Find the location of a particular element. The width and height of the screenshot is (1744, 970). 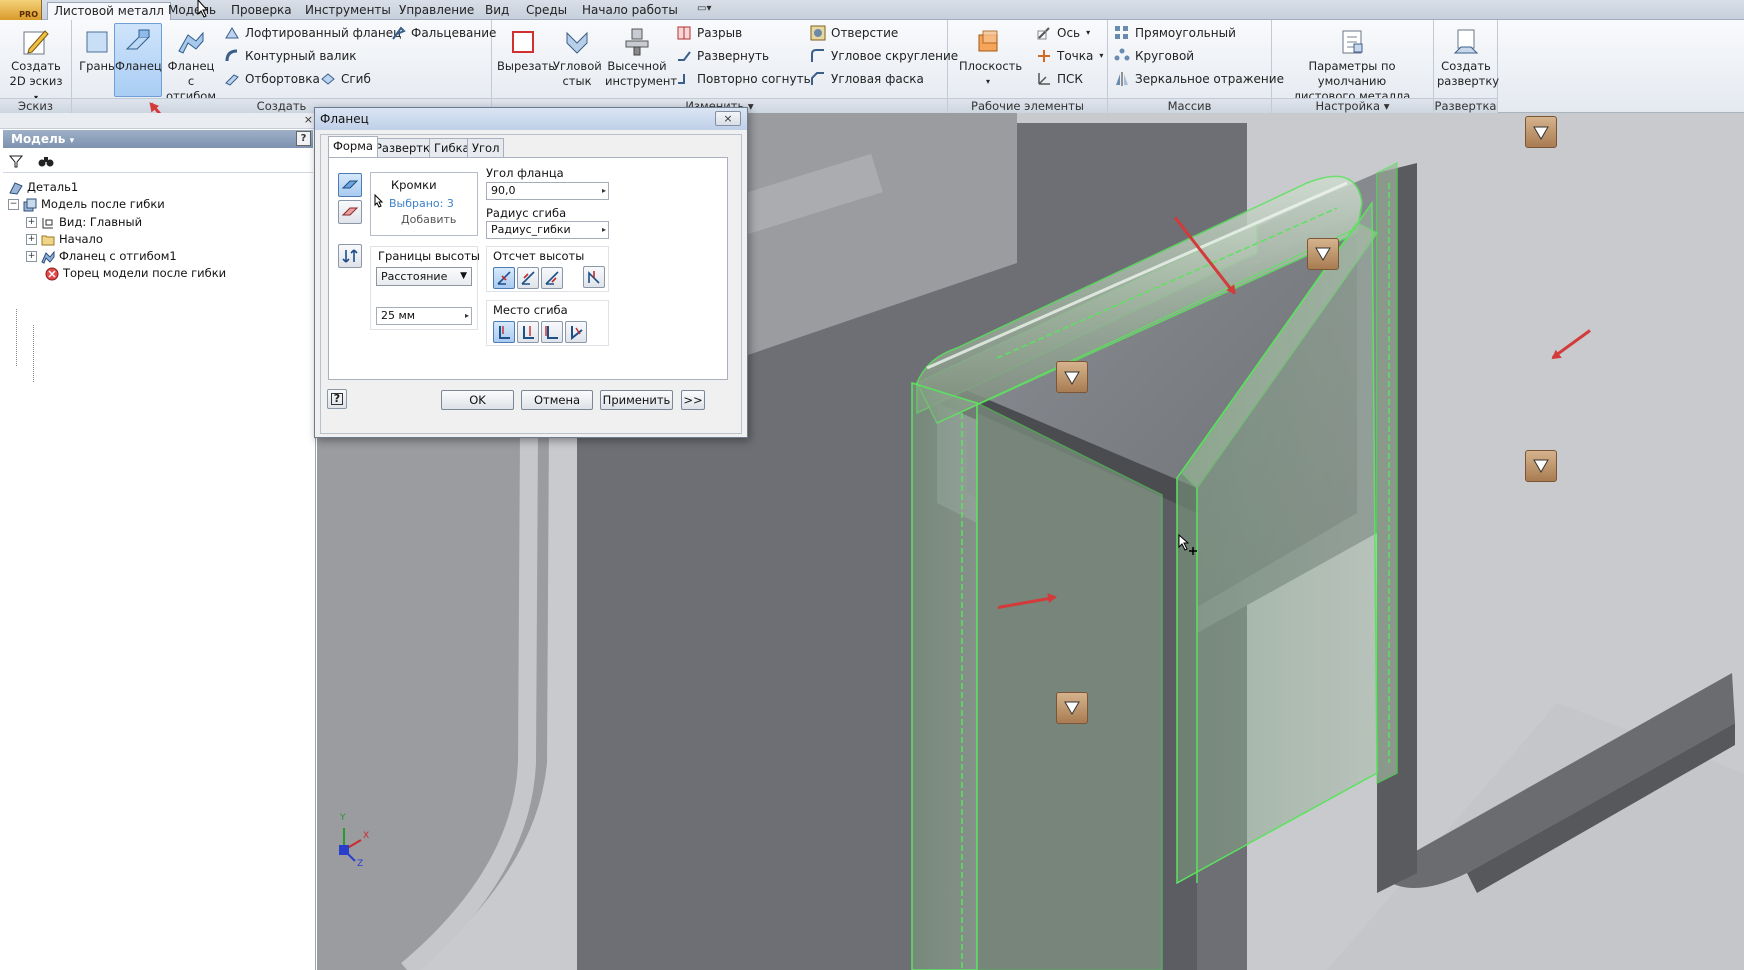

create-flat-pattern-button: Создать развертку is located at coordinates (1467, 56).